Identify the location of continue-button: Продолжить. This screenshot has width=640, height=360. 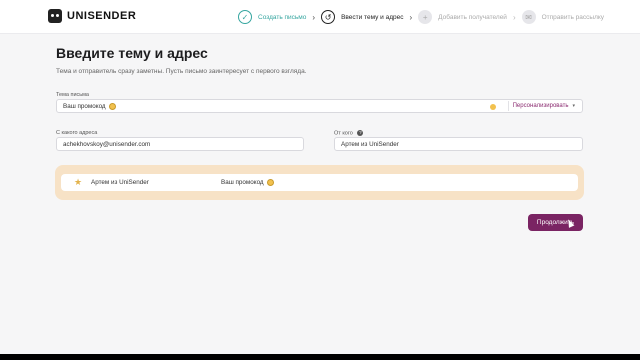
(555, 222).